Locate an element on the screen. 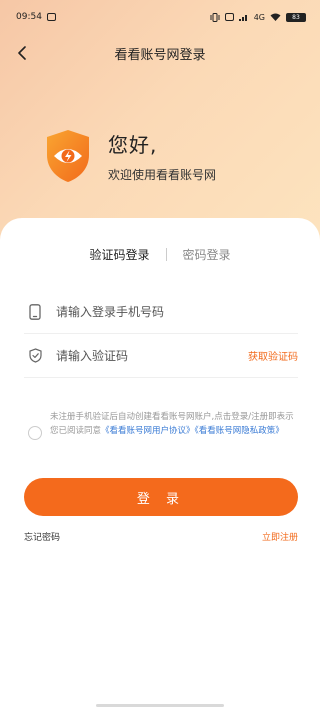  signal-icon is located at coordinates (242, 18).